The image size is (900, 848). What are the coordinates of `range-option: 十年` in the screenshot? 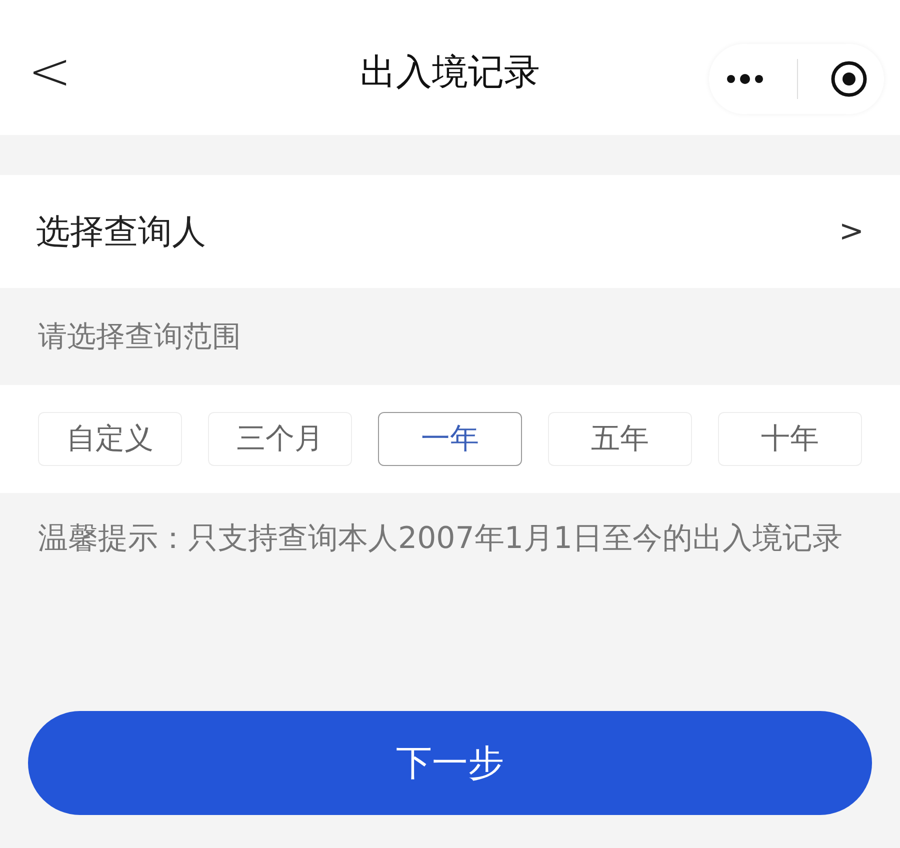 It's located at (790, 439).